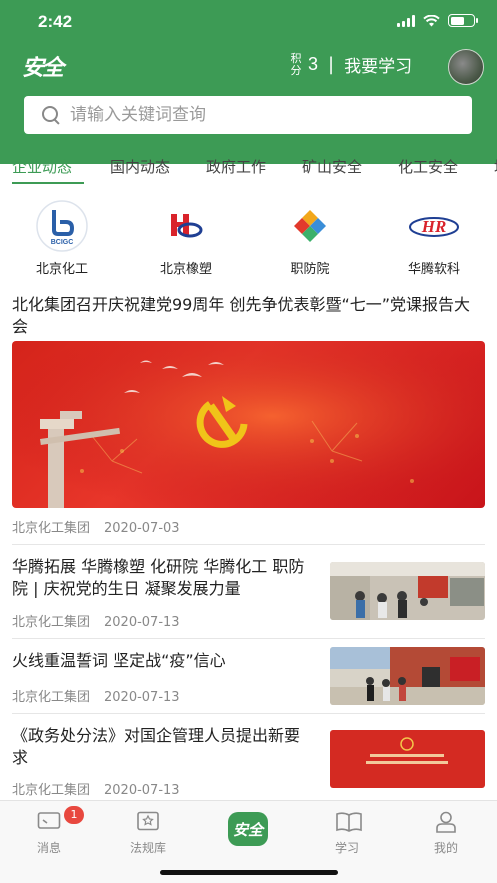 This screenshot has width=497, height=883. What do you see at coordinates (248, 829) in the screenshot?
I see `tabbar-home-logo: 安全` at bounding box center [248, 829].